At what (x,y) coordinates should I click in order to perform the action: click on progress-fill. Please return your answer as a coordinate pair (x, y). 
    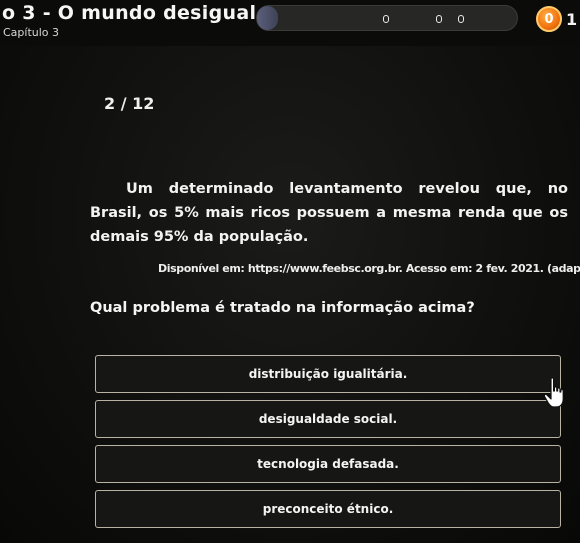
    Looking at the image, I should click on (267, 18).